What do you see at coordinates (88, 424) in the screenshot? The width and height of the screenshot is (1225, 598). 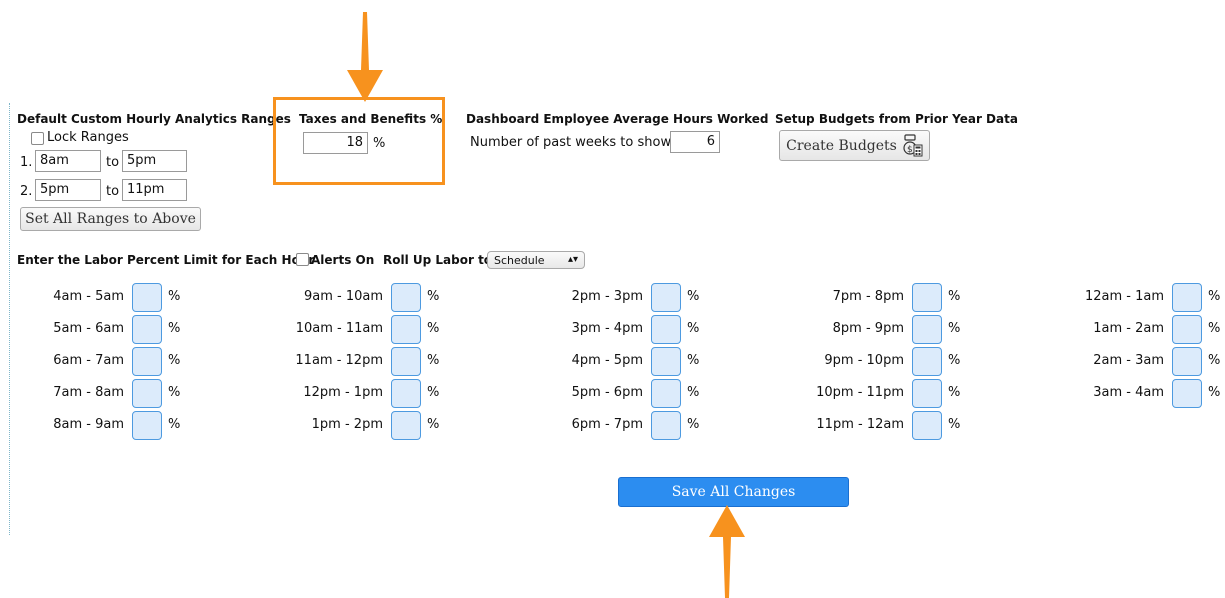 I see `hour-range-label: 8am - 9am` at bounding box center [88, 424].